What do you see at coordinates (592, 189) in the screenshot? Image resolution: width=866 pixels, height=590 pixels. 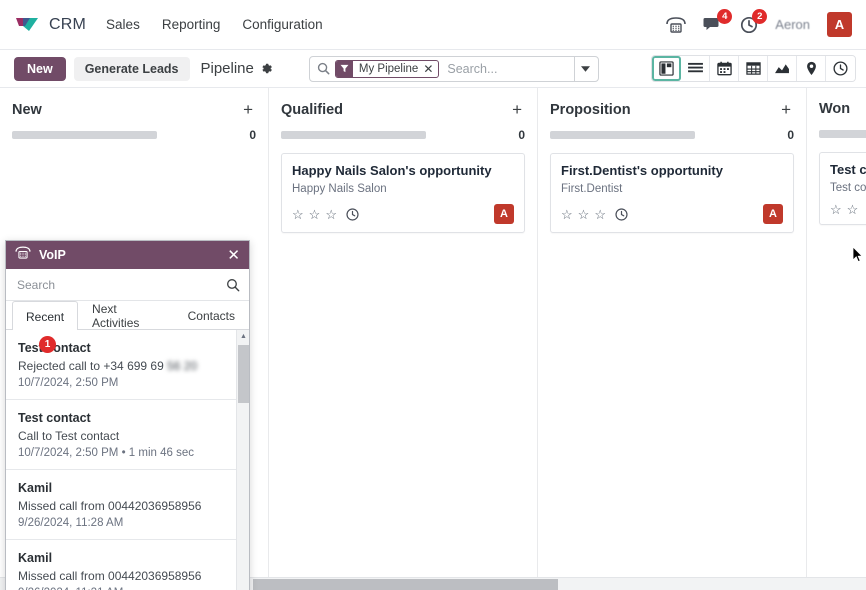 I see `card-subtitle: First.Dentist` at bounding box center [592, 189].